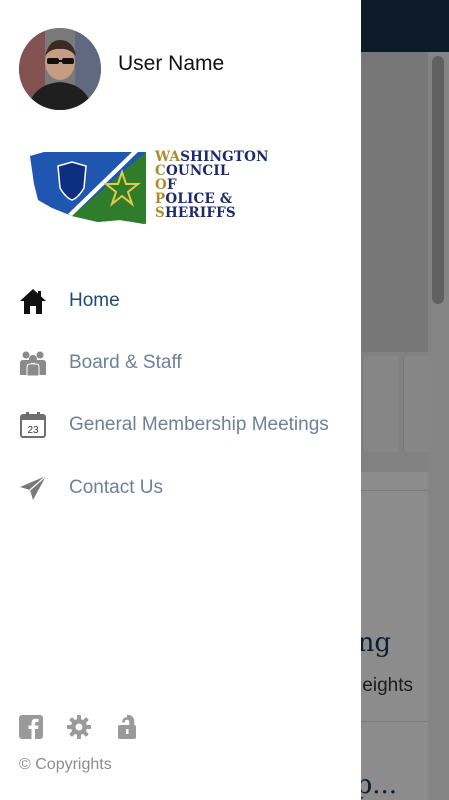 Image resolution: width=449 pixels, height=800 pixels. What do you see at coordinates (195, 213) in the screenshot?
I see `logo-line-5: SHERIFFS` at bounding box center [195, 213].